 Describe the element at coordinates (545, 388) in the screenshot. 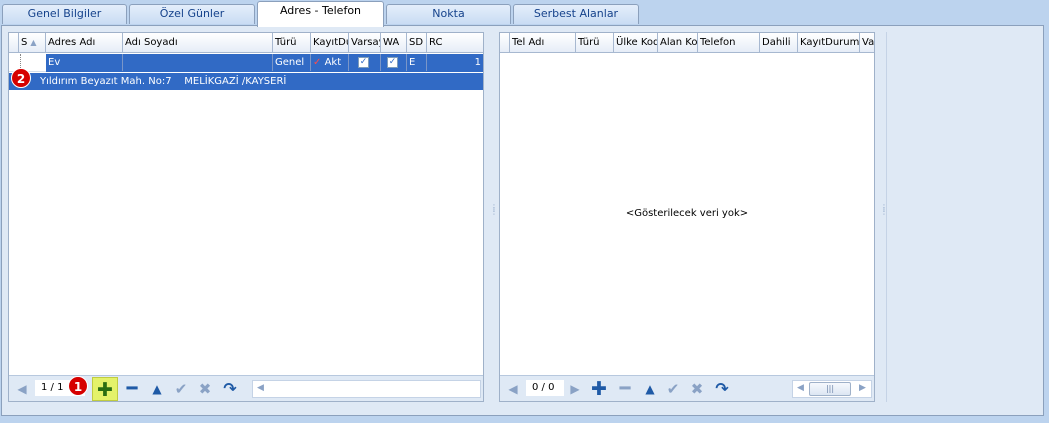

I see `phone-record-counter: 0 / 0` at that location.